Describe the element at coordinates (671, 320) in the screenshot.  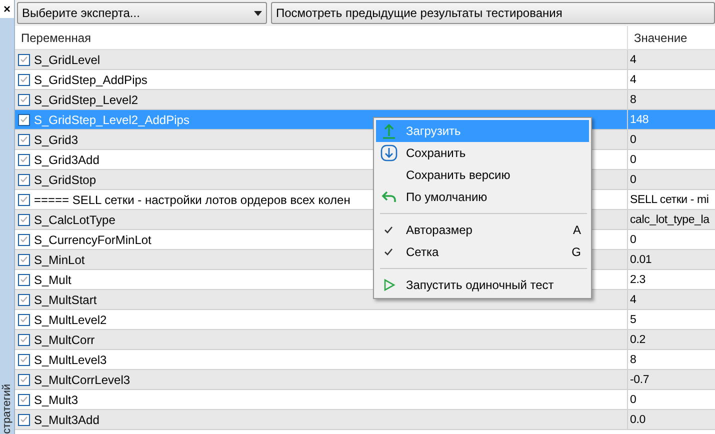
I see `table-cell: 5` at that location.